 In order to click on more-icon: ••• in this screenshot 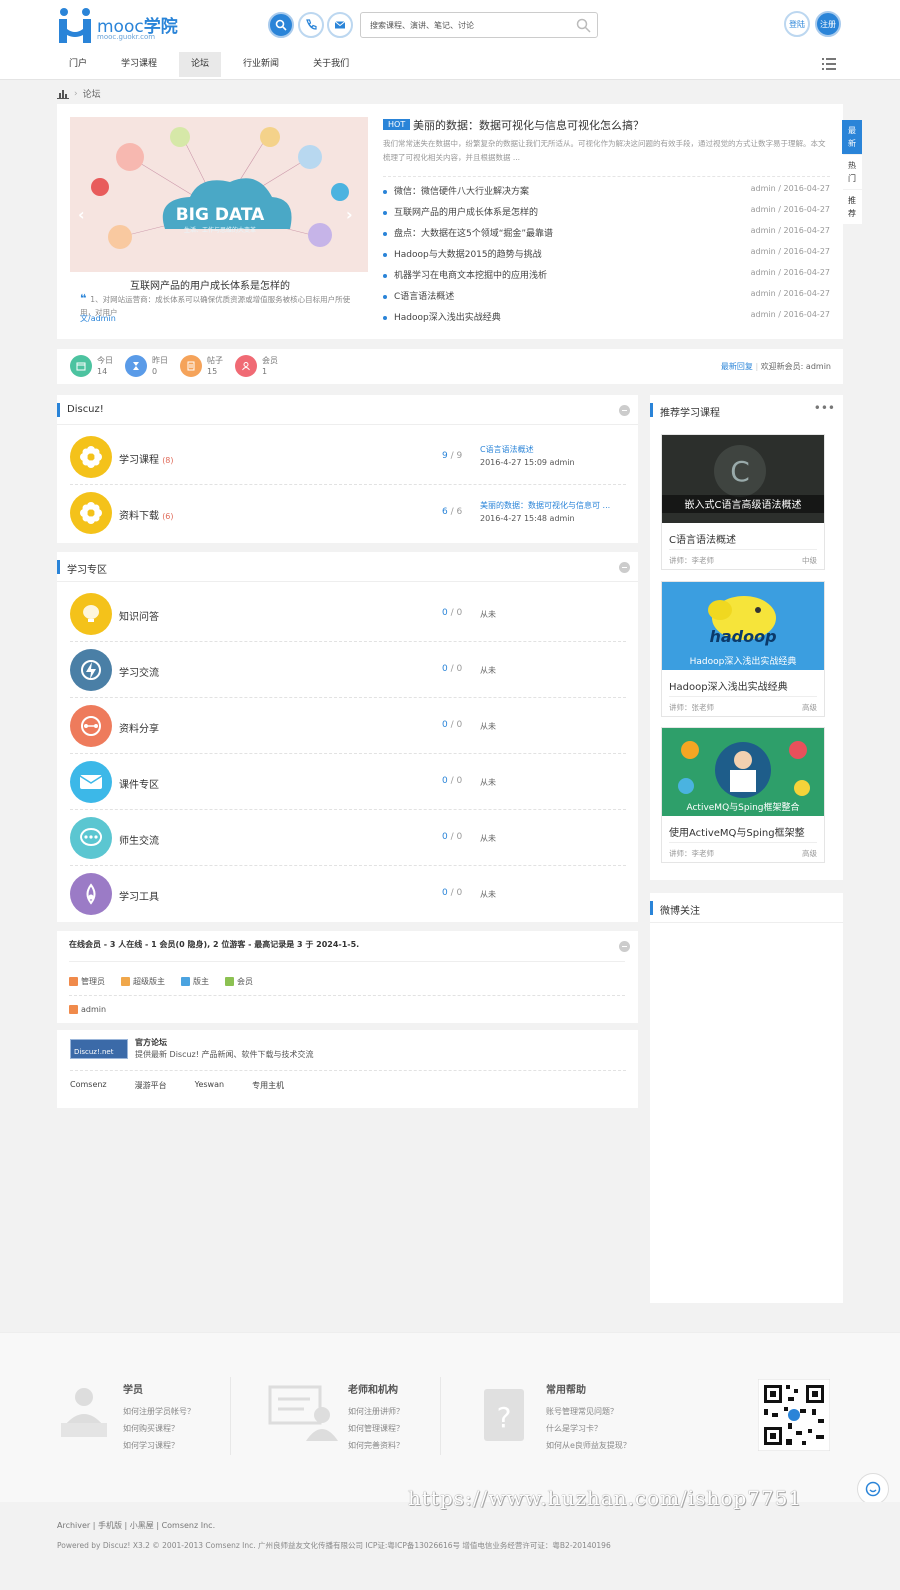, I will do `click(824, 408)`.